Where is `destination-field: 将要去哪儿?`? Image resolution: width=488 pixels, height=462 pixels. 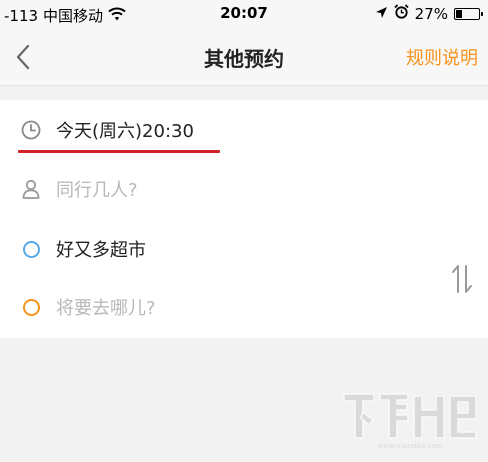
destination-field: 将要去哪儿? is located at coordinates (87, 307).